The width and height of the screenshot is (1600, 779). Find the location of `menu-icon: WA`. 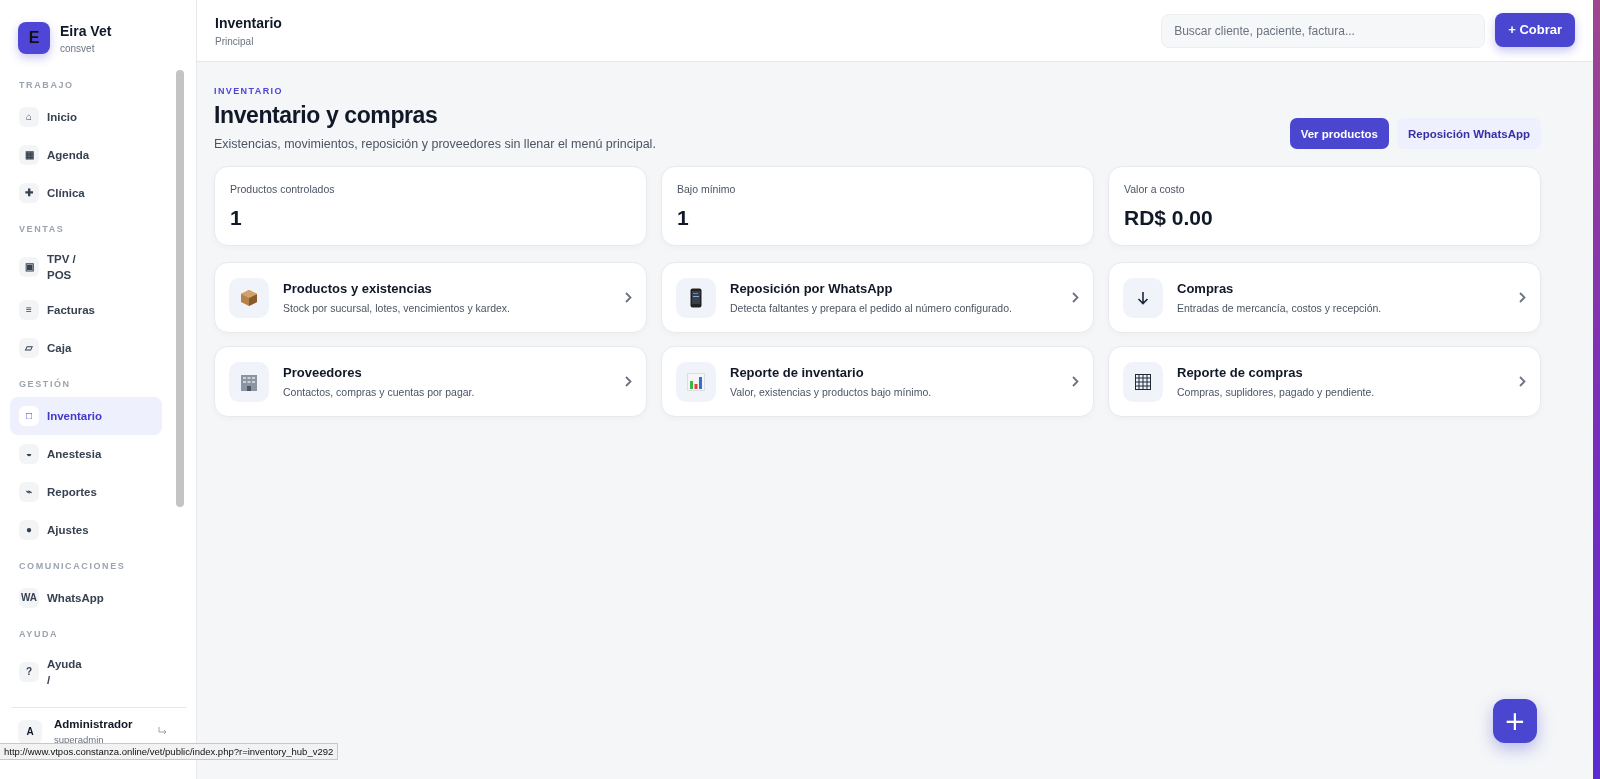

menu-icon: WA is located at coordinates (29, 598).